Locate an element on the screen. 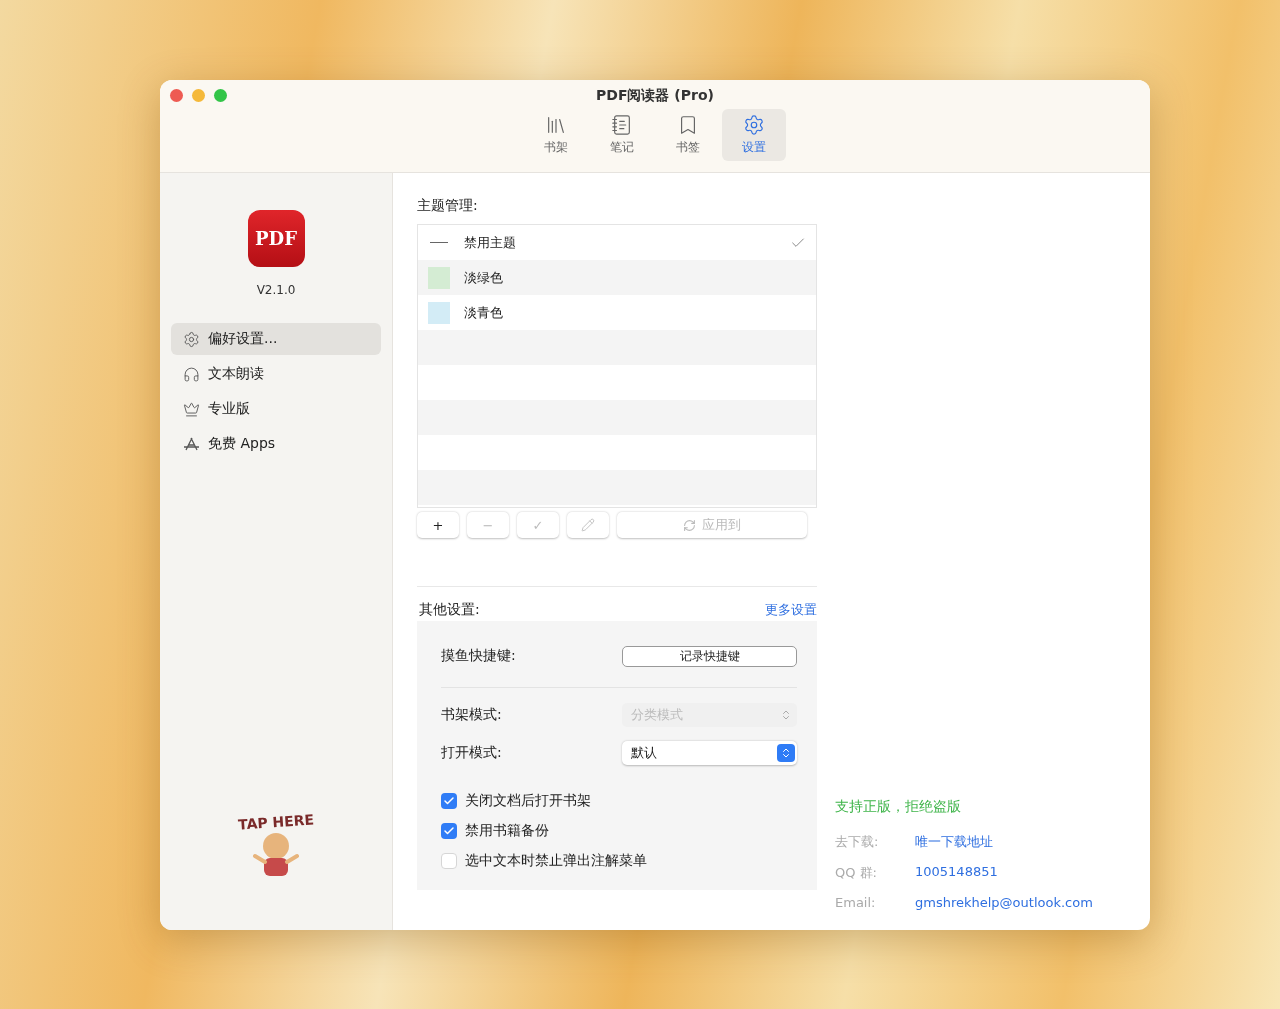  info-label: 去下载: is located at coordinates (857, 842).